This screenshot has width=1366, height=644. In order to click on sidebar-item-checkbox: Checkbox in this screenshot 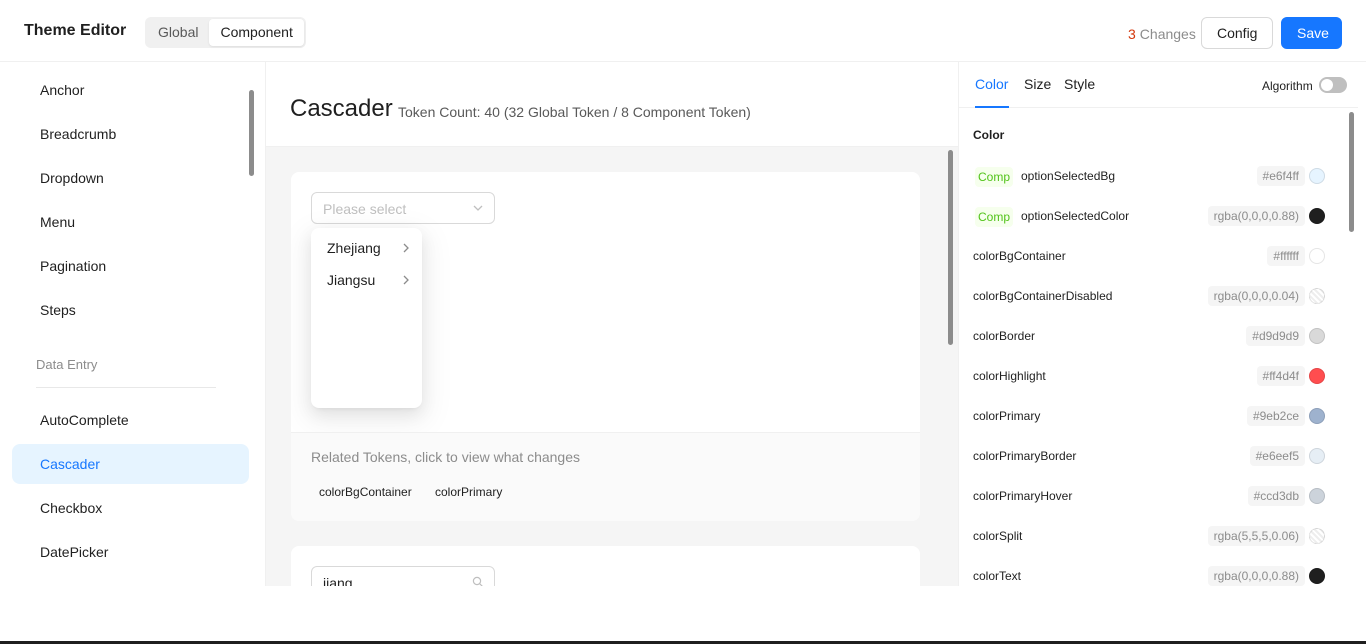, I will do `click(130, 508)`.